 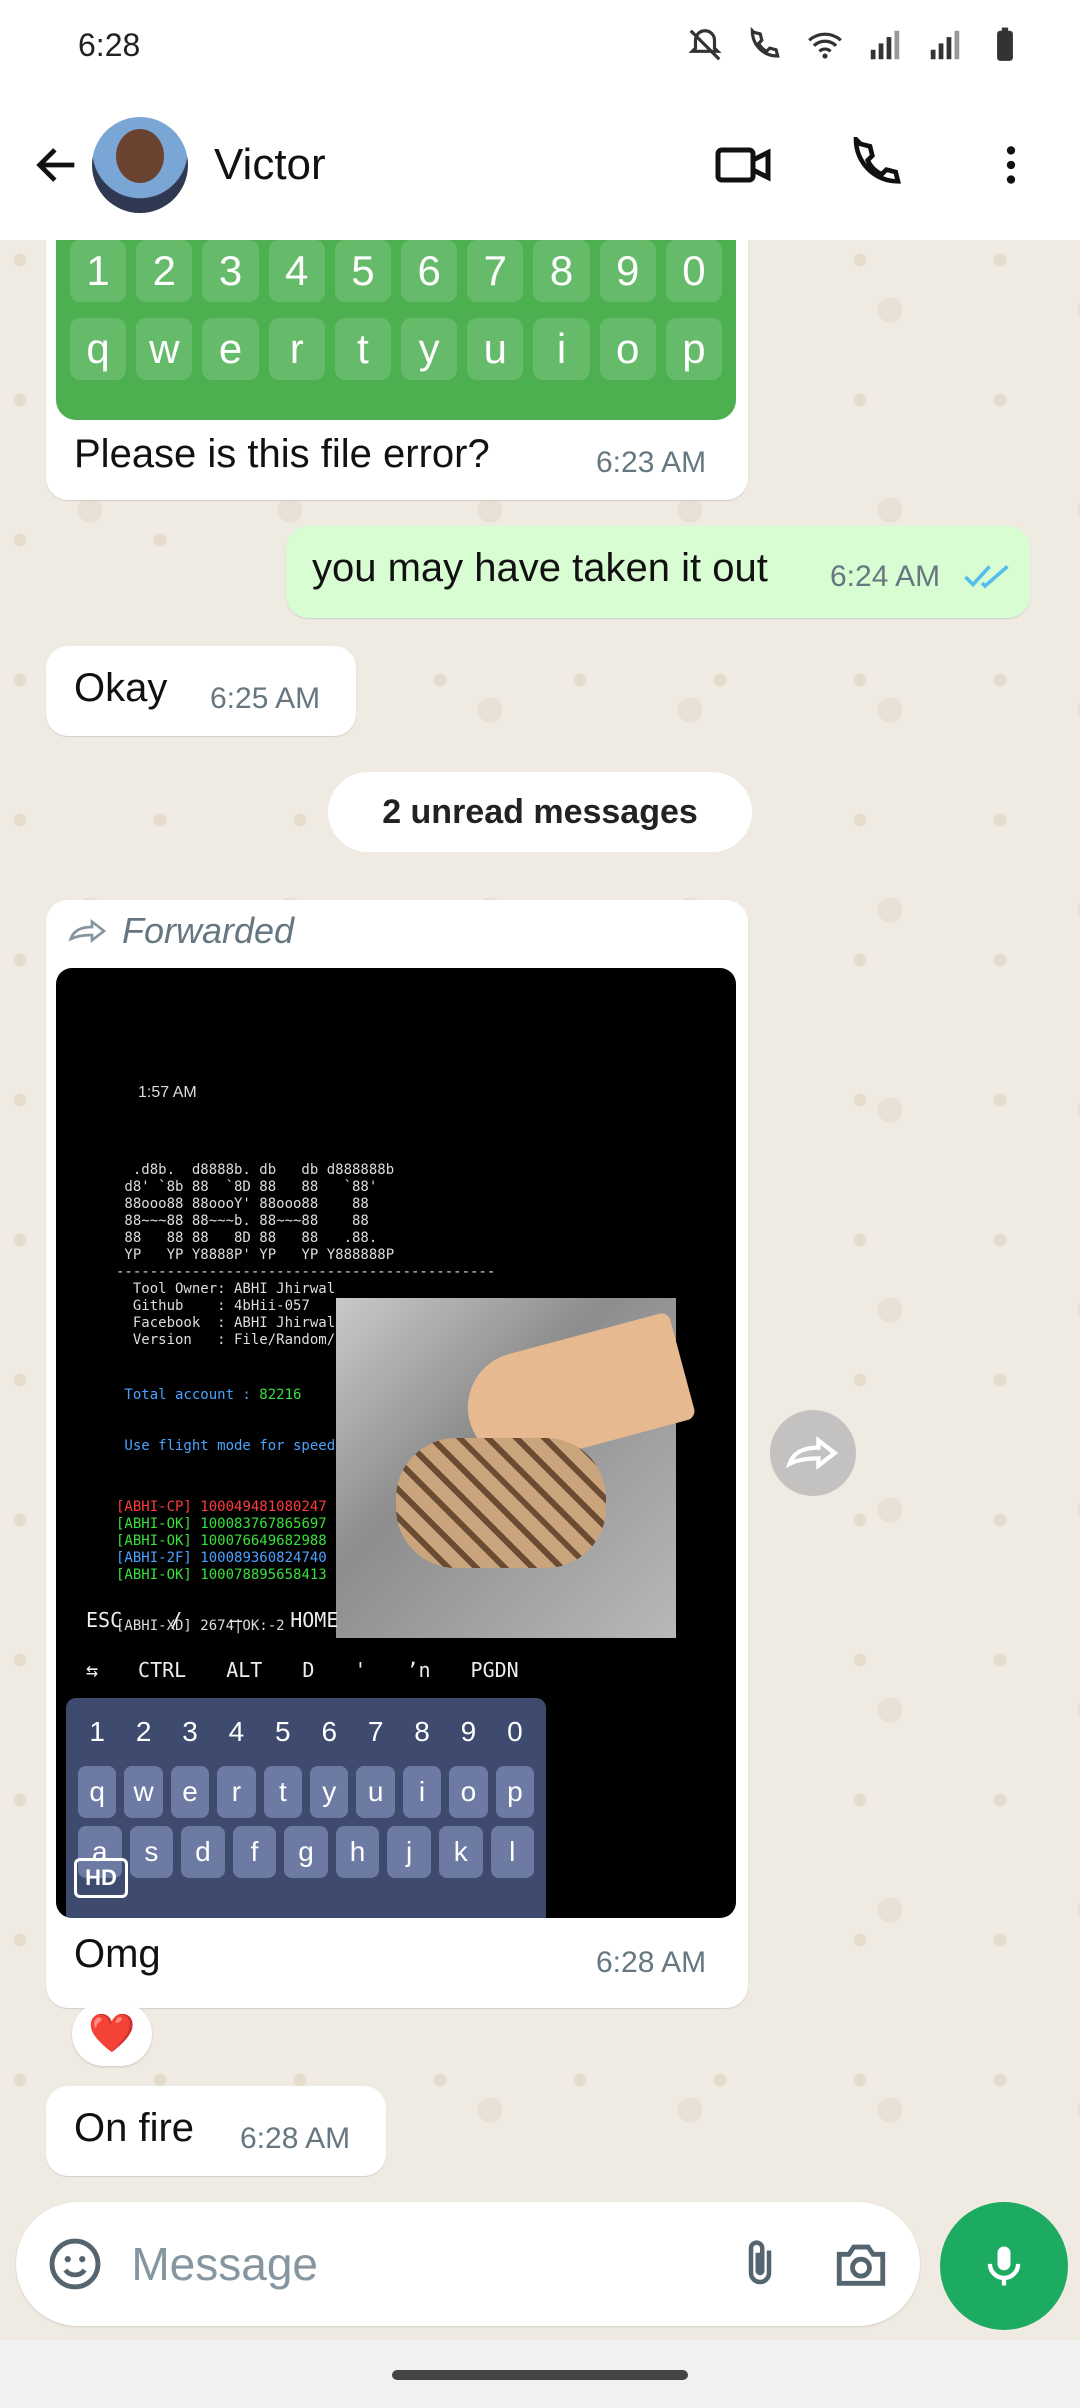 I want to click on key: w, so click(x=143, y=1792).